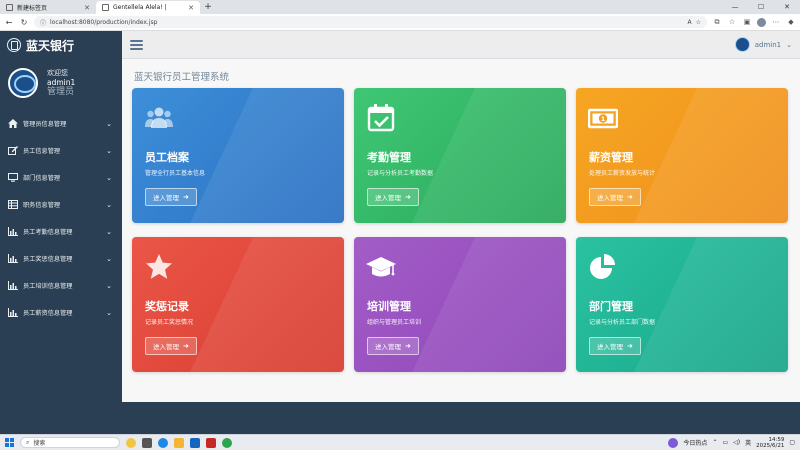 The image size is (800, 450). What do you see at coordinates (61, 92) in the screenshot?
I see `profile-role: 管理员` at bounding box center [61, 92].